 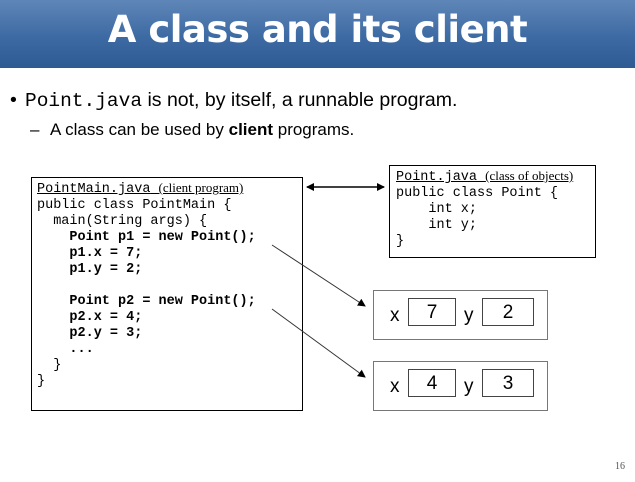 I want to click on arrow-p1-to-object, so click(x=318, y=275).